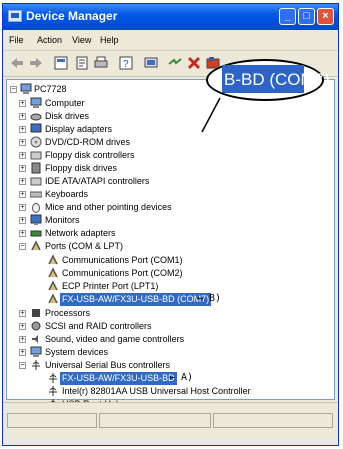 The image size is (343, 449). What do you see at coordinates (67, 194) in the screenshot?
I see `category-label: Keyboards` at bounding box center [67, 194].